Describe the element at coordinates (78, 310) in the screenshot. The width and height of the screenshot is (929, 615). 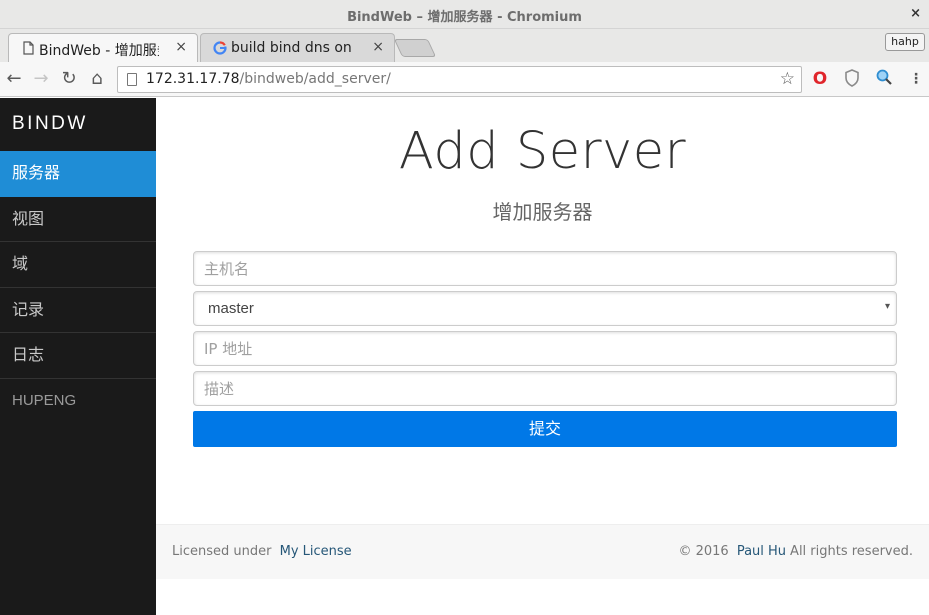
I see `sidebar-item-records: 记录` at that location.